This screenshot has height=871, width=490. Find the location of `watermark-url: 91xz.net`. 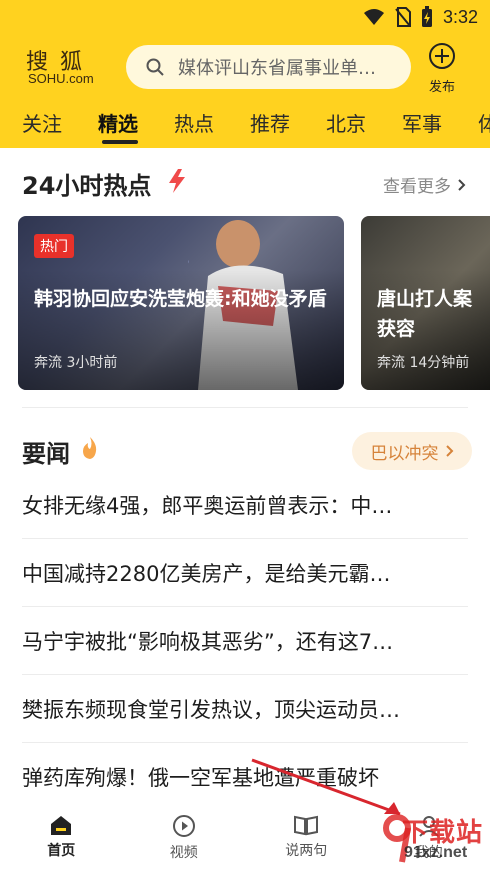

watermark-url: 91xz.net is located at coordinates (436, 852).